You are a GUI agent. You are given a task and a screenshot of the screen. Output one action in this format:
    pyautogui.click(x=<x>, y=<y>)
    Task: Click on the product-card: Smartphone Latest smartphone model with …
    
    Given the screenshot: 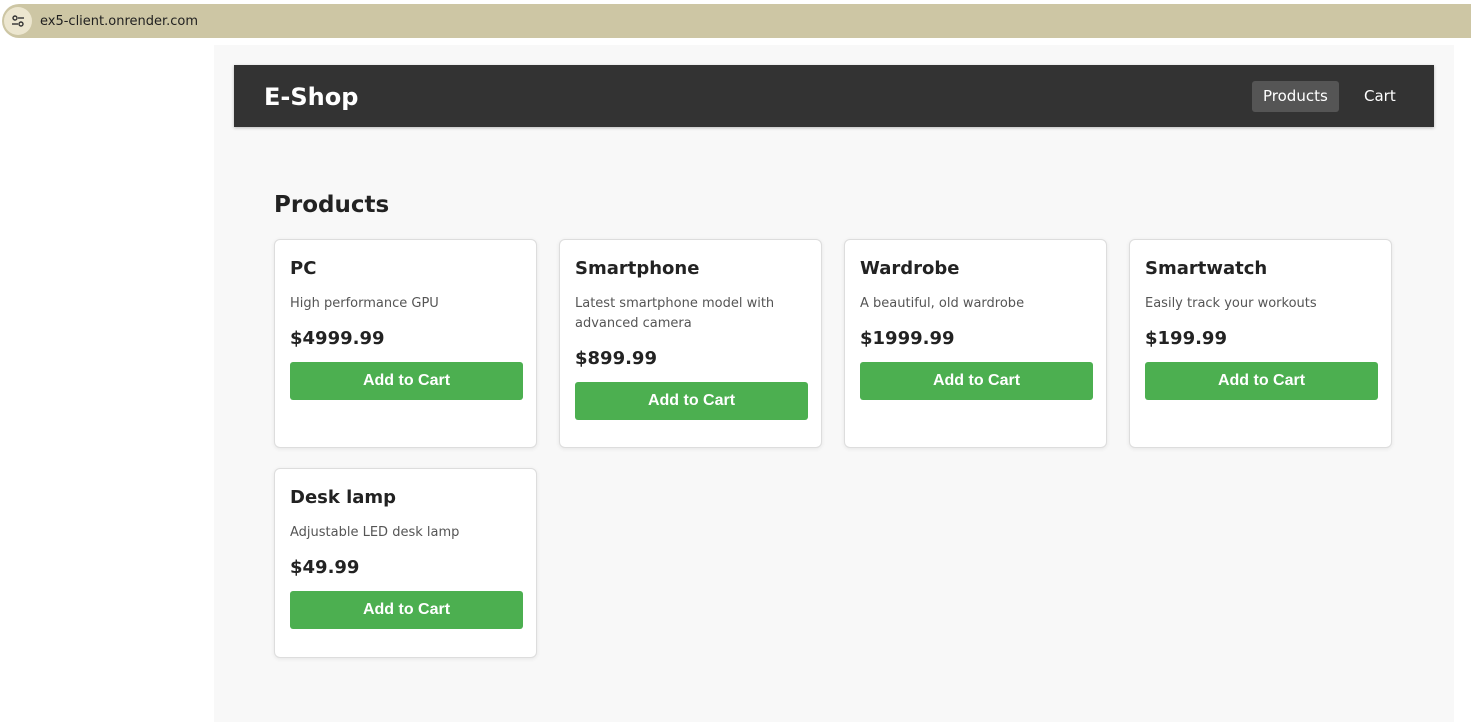 What is the action you would take?
    pyautogui.click(x=690, y=343)
    